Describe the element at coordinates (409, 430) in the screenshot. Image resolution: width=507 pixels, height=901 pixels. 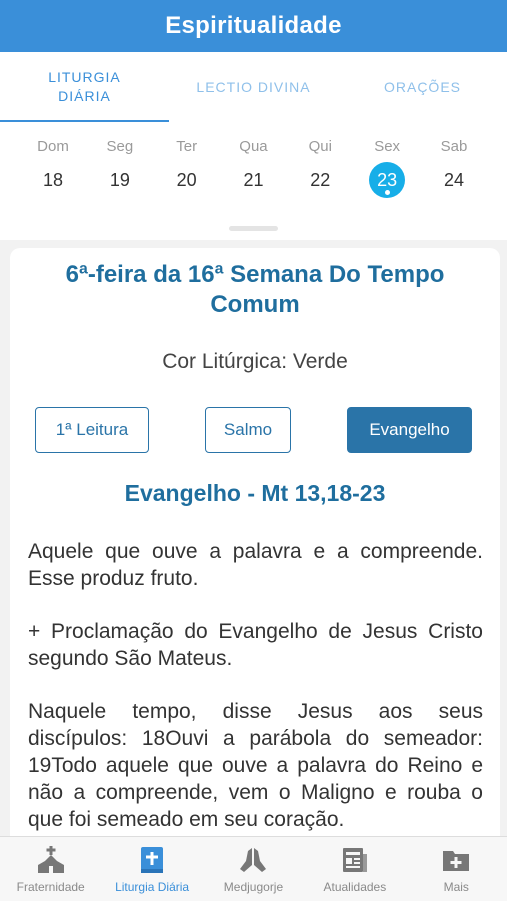
I see `gospel-button: Evangelho` at that location.